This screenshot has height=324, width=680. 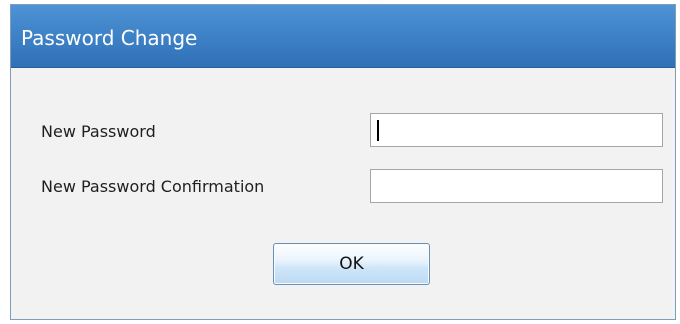 What do you see at coordinates (153, 186) in the screenshot?
I see `confirm-password-label: New Password Confirmation` at bounding box center [153, 186].